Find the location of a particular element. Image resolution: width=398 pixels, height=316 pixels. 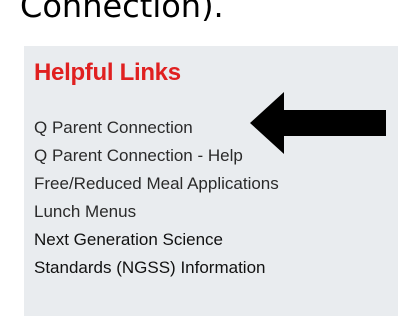

list-item: Free/Reduced Meal Applications is located at coordinates (156, 184).